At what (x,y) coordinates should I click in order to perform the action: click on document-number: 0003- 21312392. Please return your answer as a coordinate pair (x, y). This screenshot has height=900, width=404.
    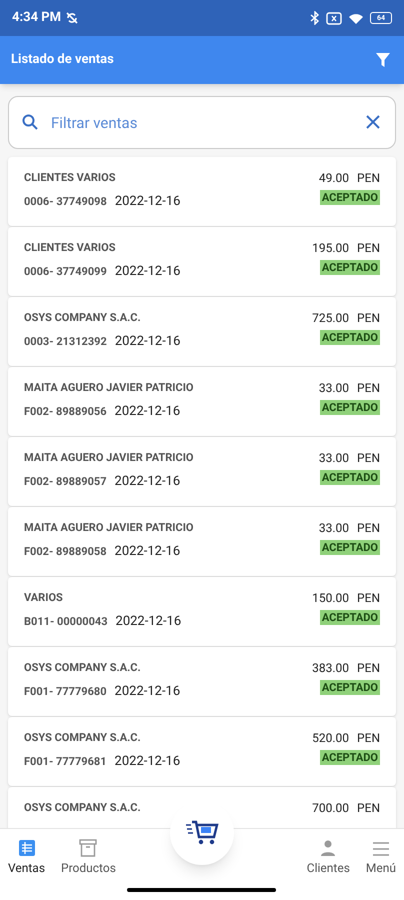
    Looking at the image, I should click on (65, 342).